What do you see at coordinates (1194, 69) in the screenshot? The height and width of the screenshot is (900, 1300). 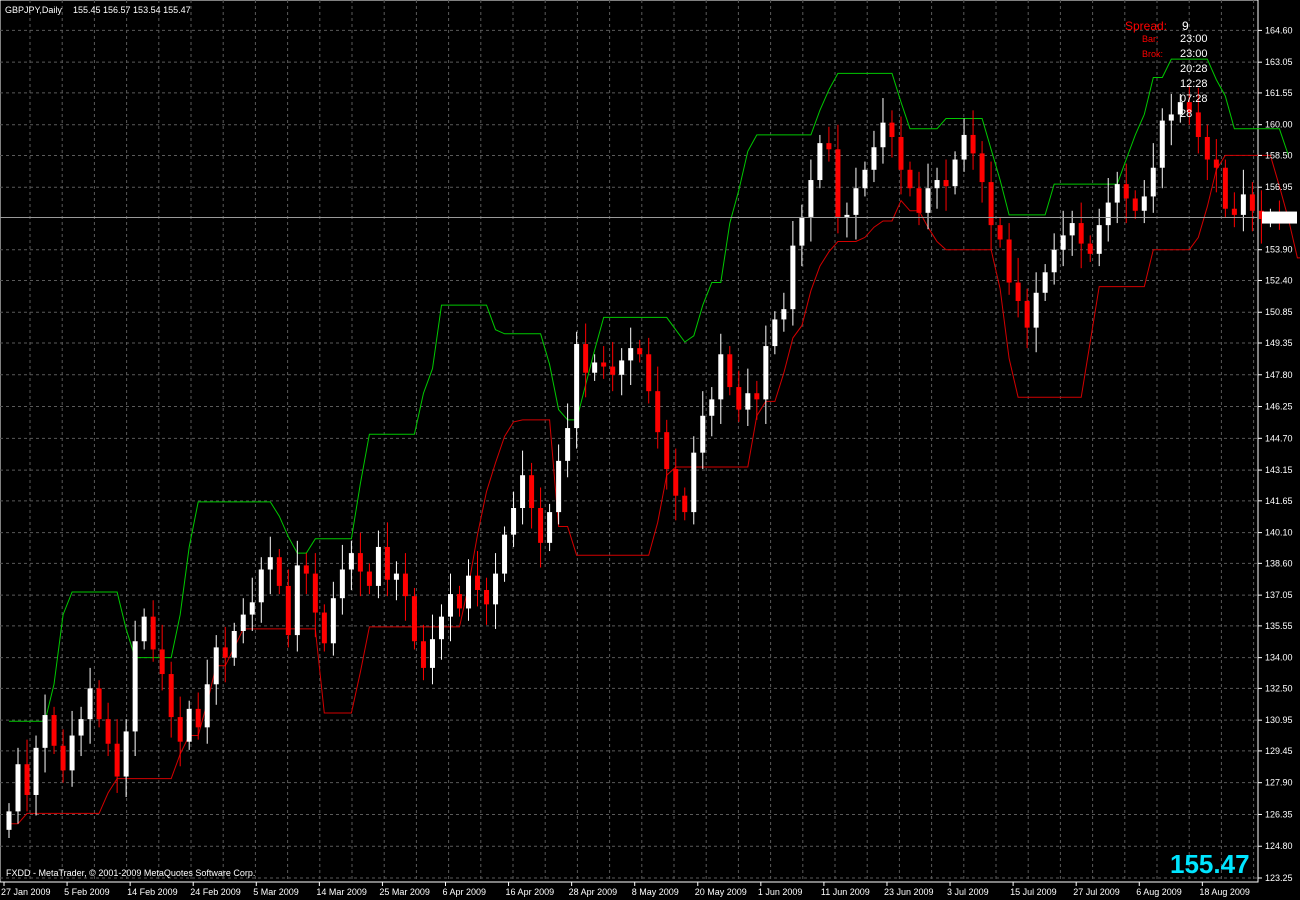 I see `info-row-value: 20:28` at bounding box center [1194, 69].